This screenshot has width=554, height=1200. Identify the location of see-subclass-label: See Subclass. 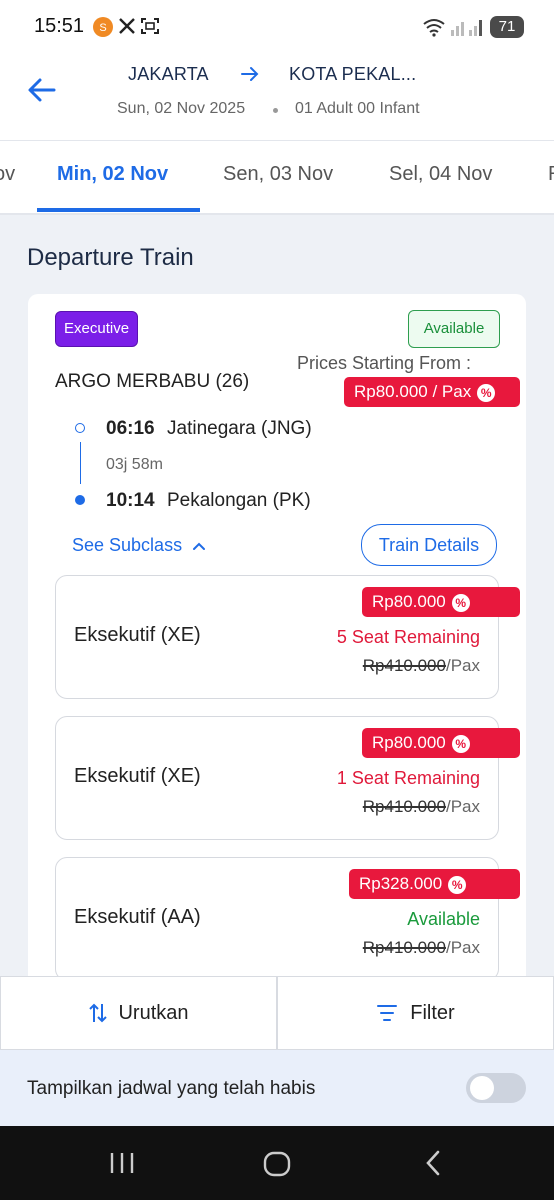
(127, 545).